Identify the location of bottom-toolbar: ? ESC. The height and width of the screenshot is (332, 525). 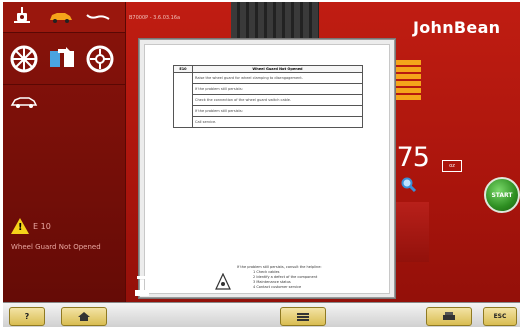
(261, 314).